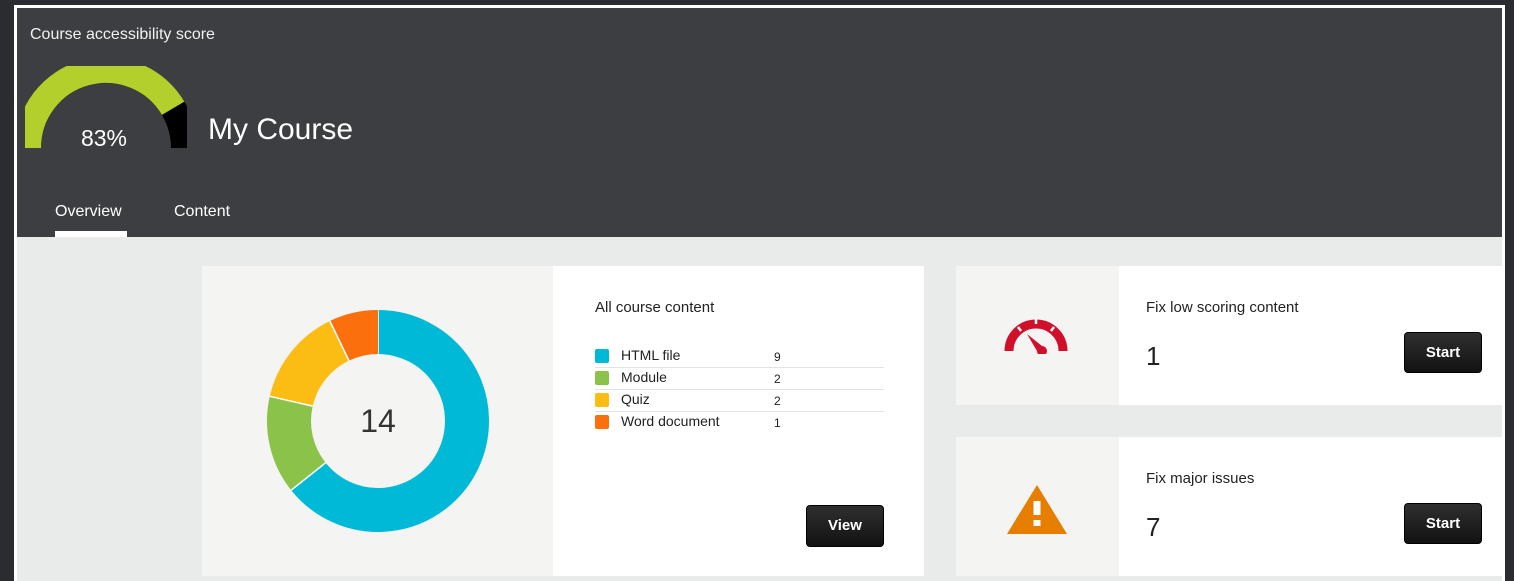 This screenshot has width=1514, height=581. I want to click on legend-label: Quiz, so click(635, 399).